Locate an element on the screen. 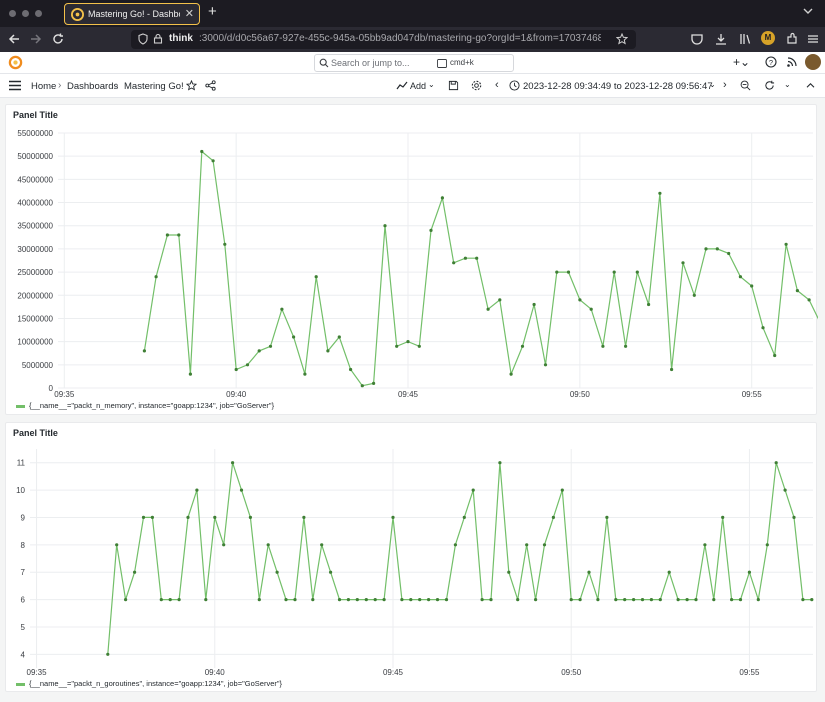 This screenshot has height=702, width=825. window-maximize-dot is located at coordinates (38, 13).